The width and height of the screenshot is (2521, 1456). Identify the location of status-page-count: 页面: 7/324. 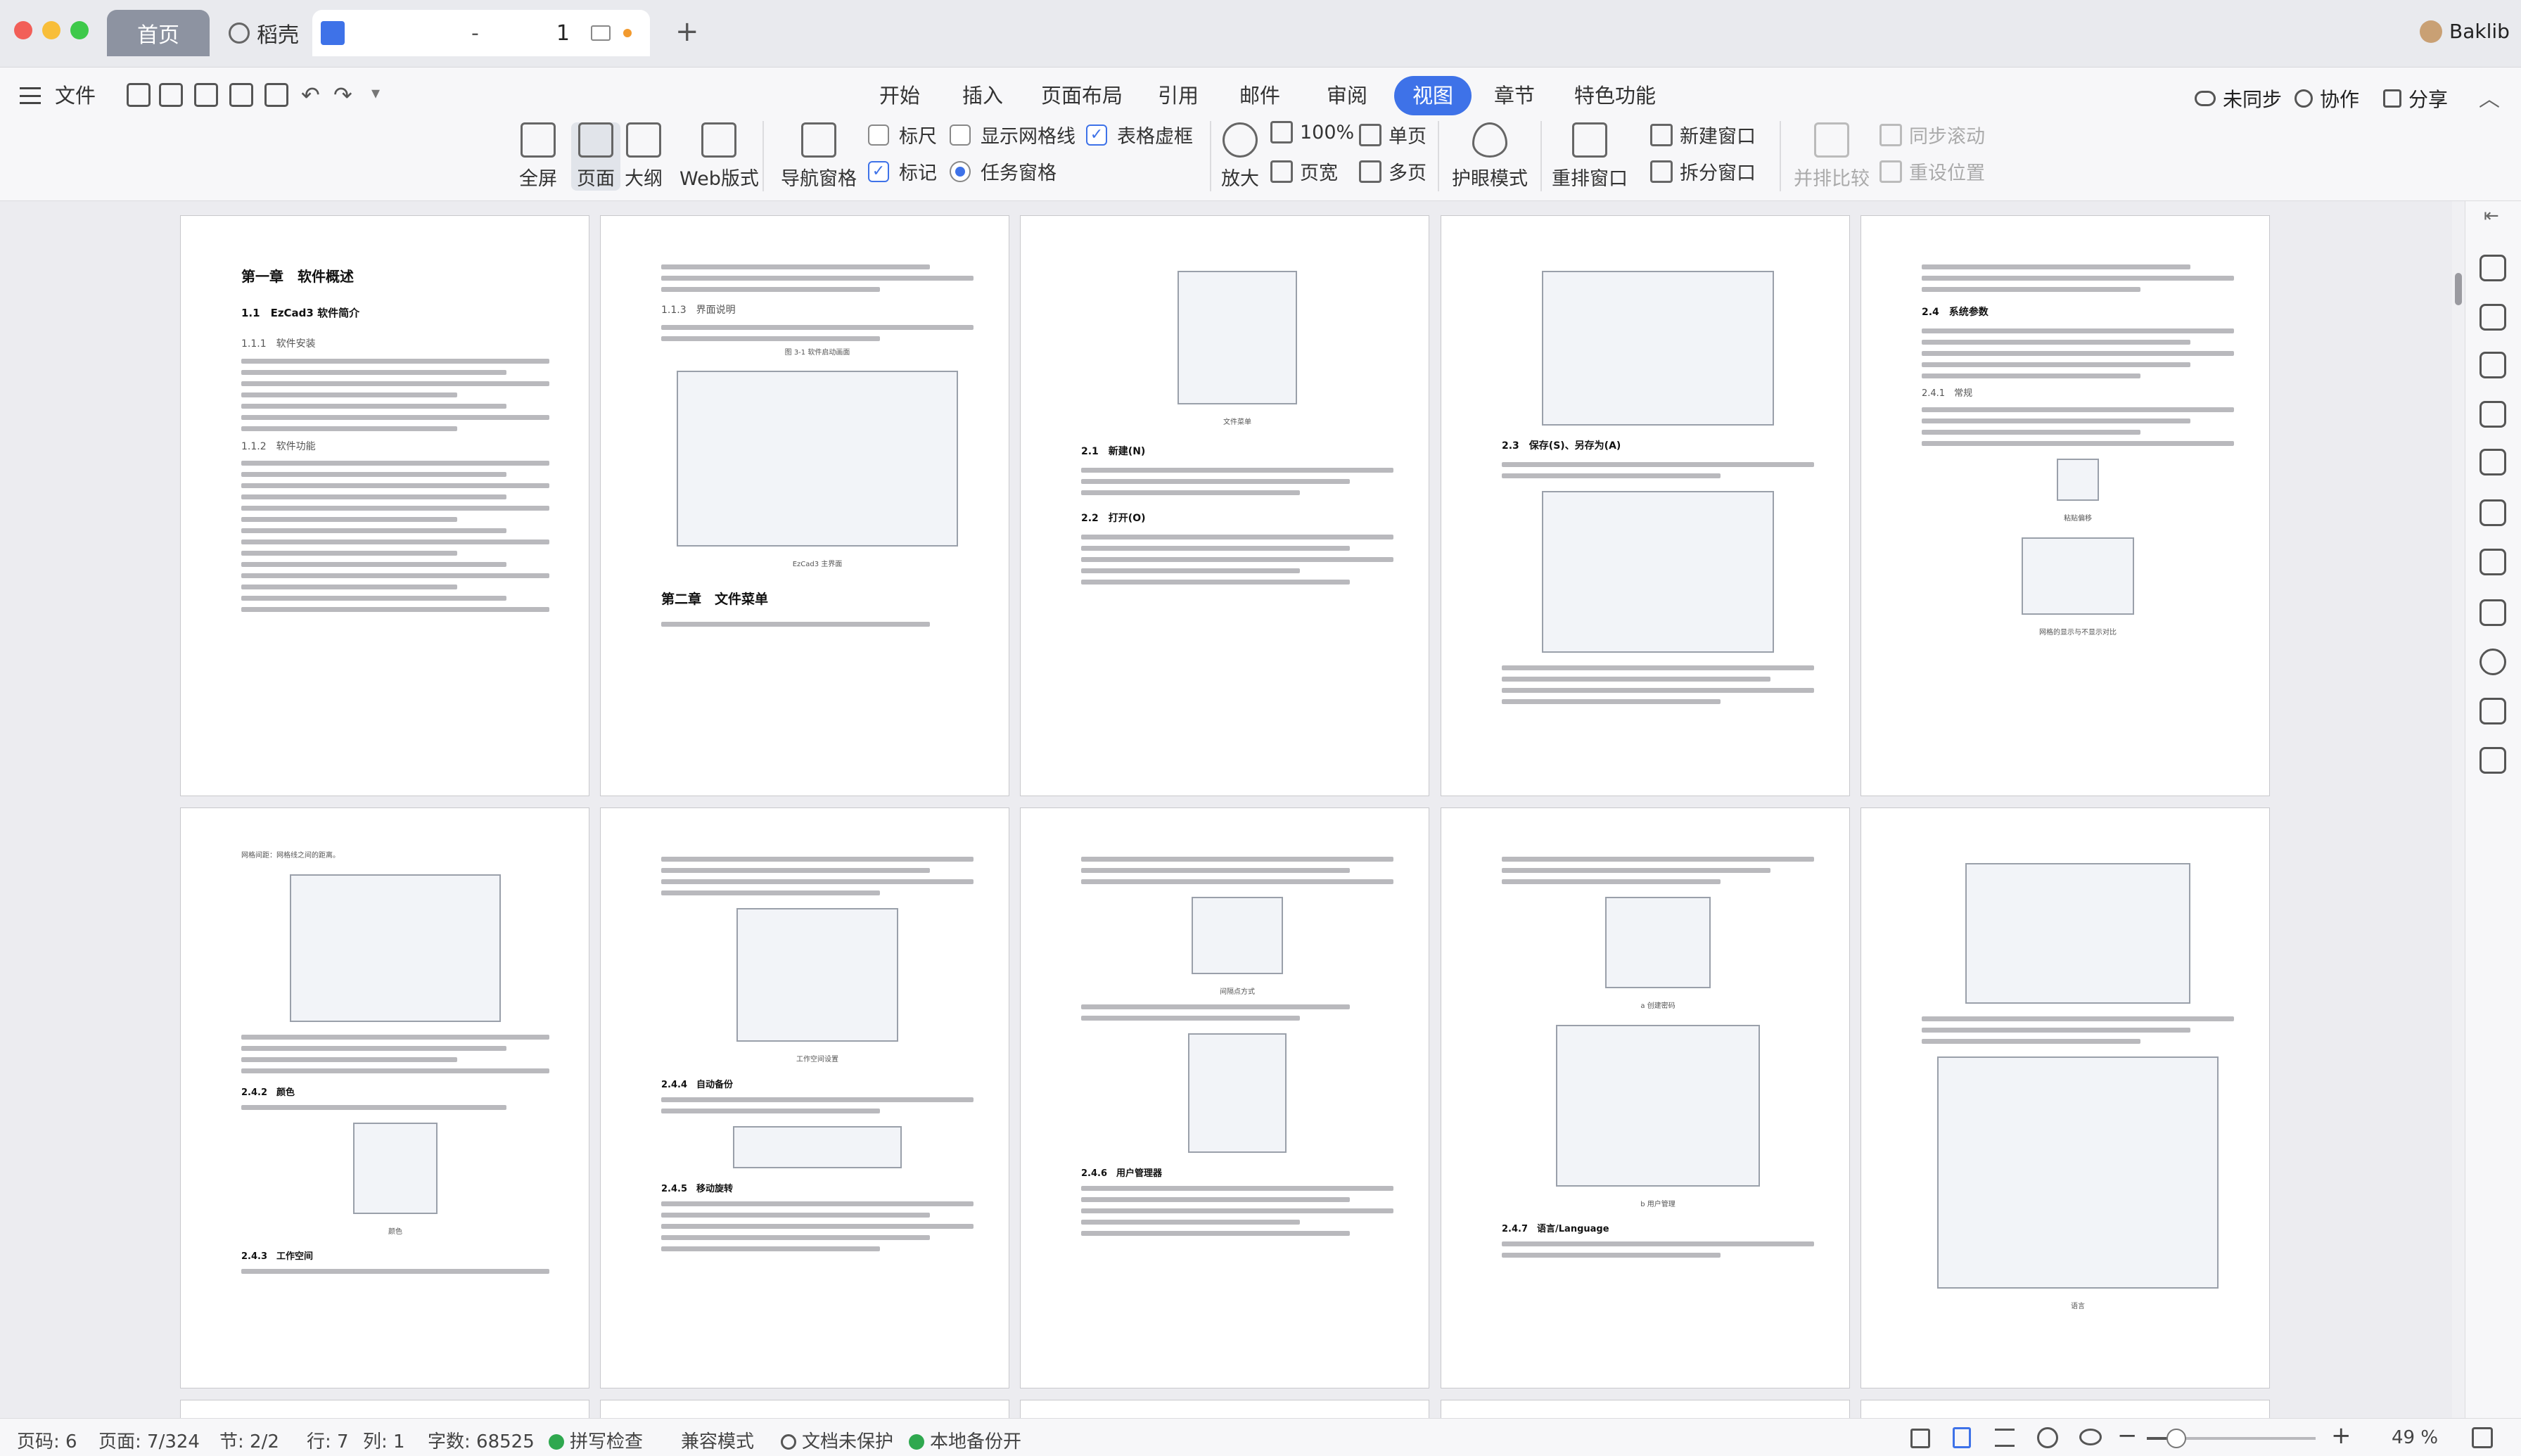
(149, 1440).